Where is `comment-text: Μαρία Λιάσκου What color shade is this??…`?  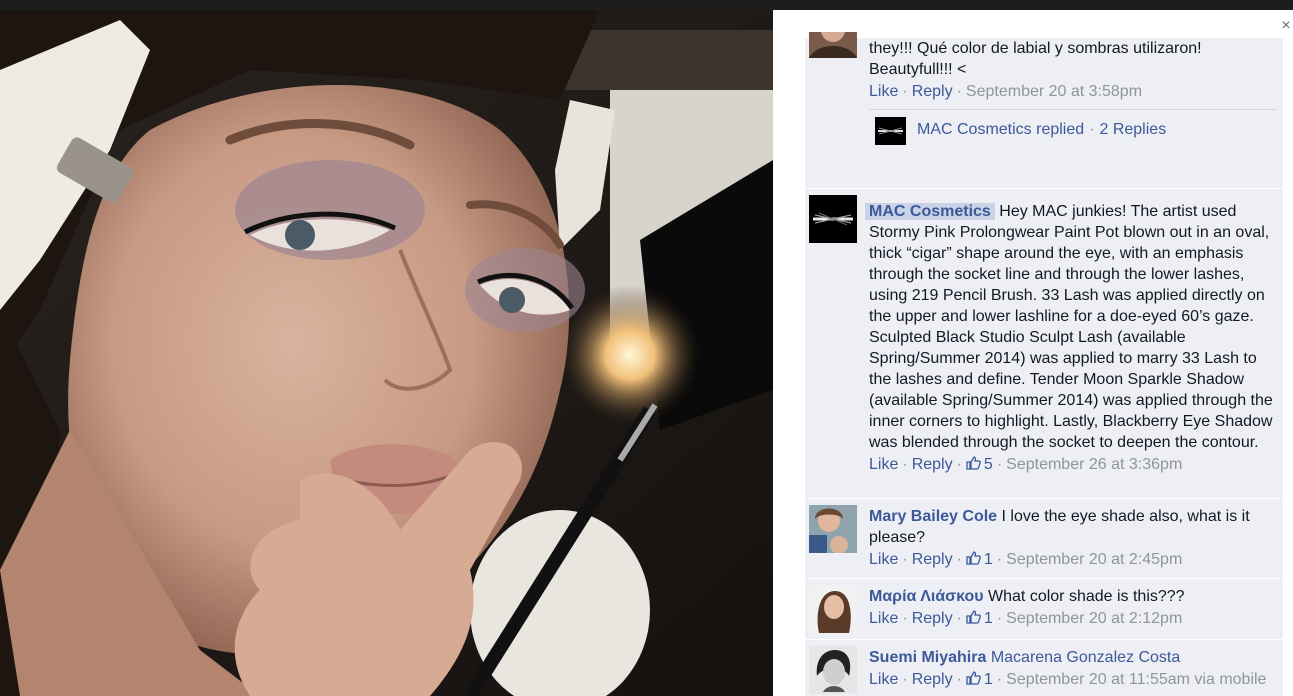
comment-text: Μαρία Λιάσκου What color shade is this??… is located at coordinates (1027, 596).